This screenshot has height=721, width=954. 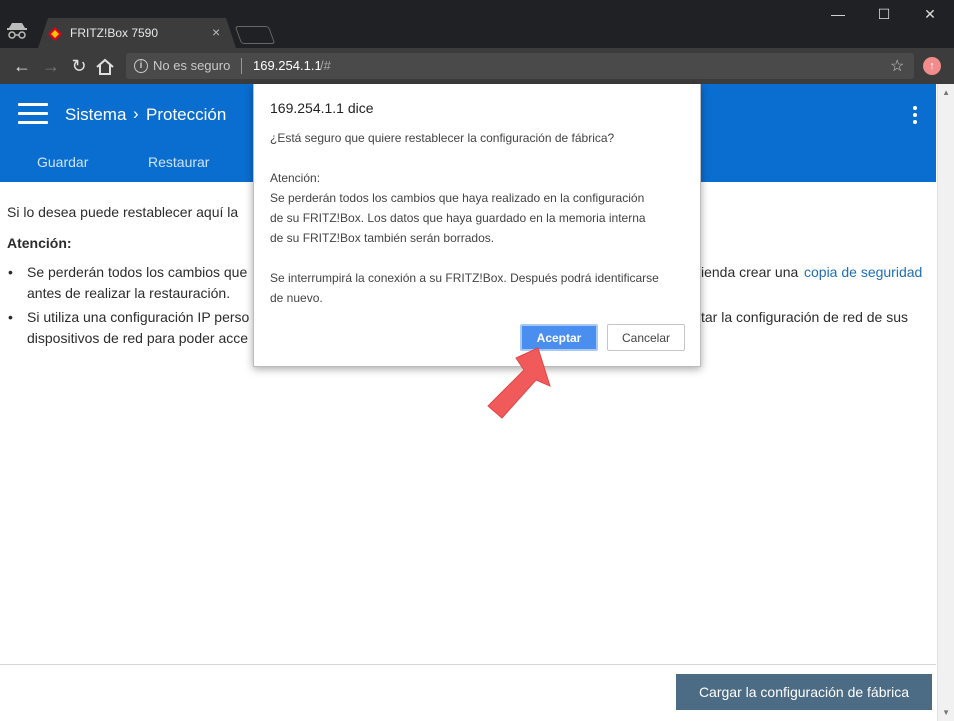 What do you see at coordinates (62, 162) in the screenshot?
I see `tab-guardar: Guardar` at bounding box center [62, 162].